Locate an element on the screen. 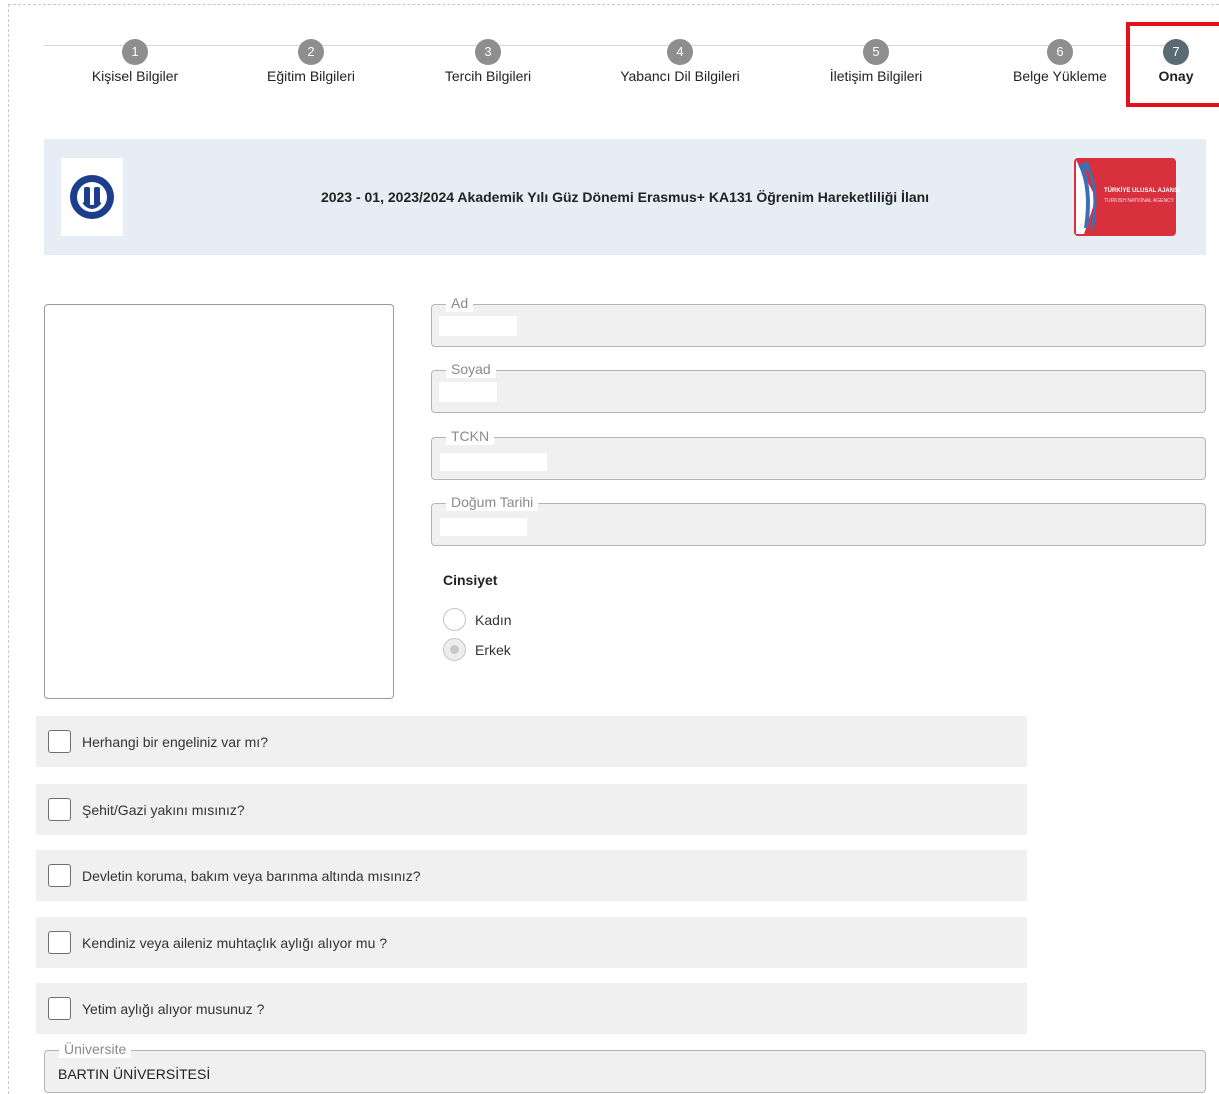 The width and height of the screenshot is (1219, 1094). step-2: 2 Eğitim Bilgileri is located at coordinates (311, 61).